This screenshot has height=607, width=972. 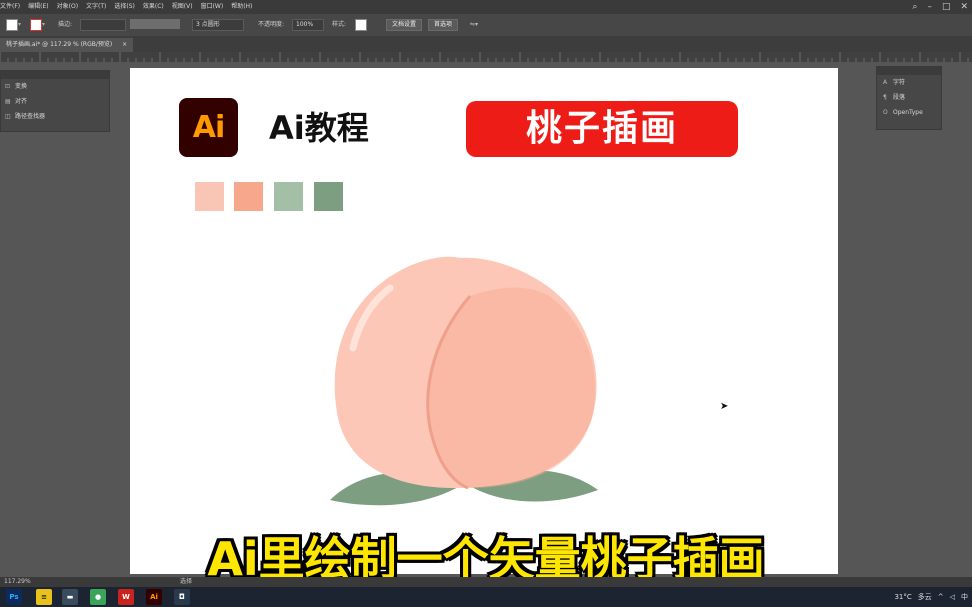 What do you see at coordinates (486, 582) in the screenshot?
I see `status-bar: 117.29% 选择` at bounding box center [486, 582].